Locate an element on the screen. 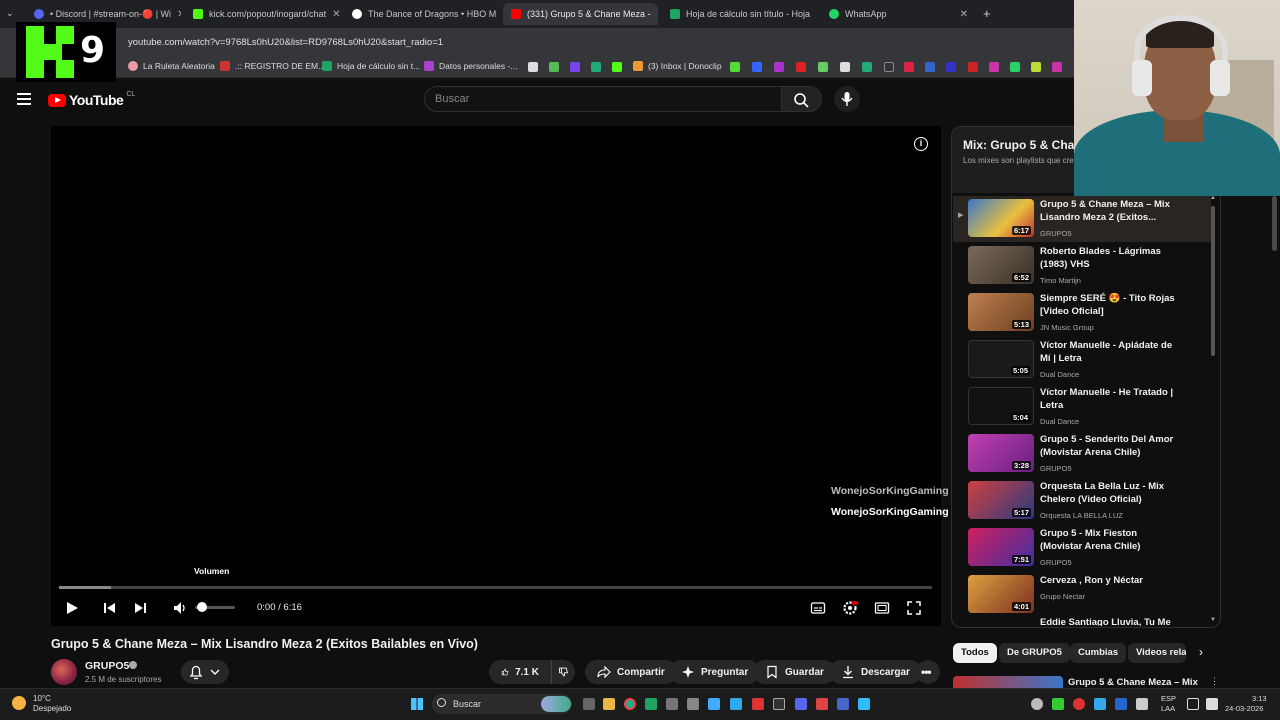 Image resolution: width=1280 pixels, height=720 pixels. subscription-bell-button is located at coordinates (205, 672).